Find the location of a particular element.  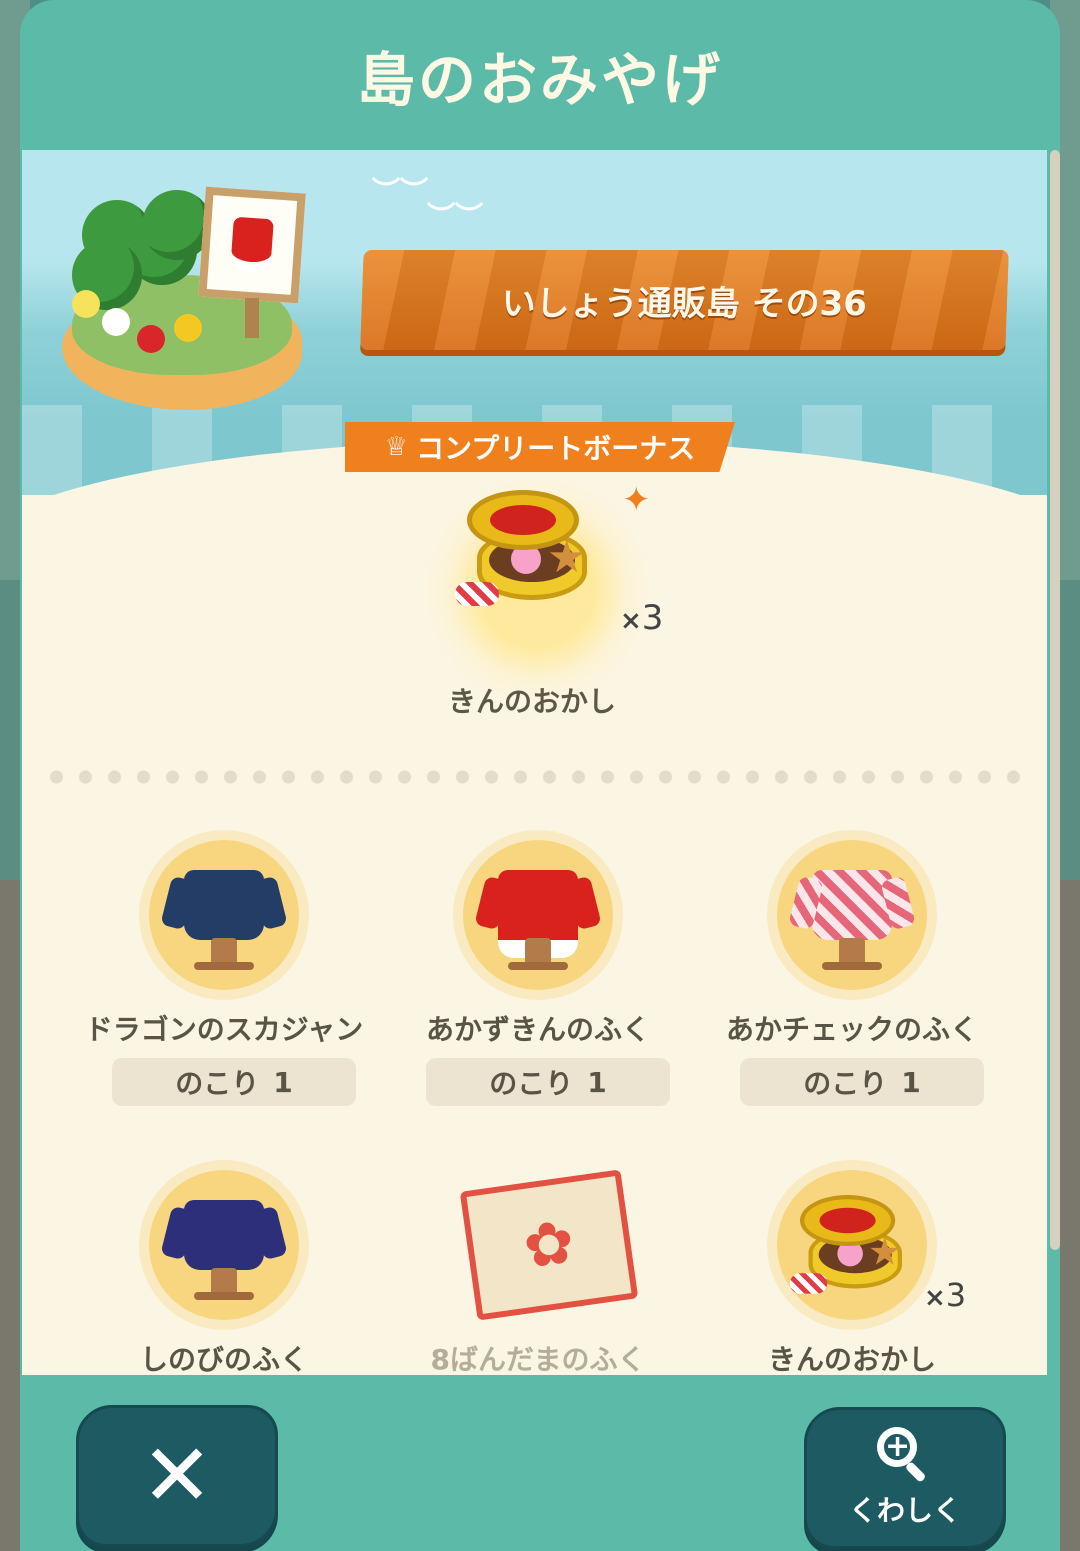

item-quantity: ×3 is located at coordinates (945, 1295).